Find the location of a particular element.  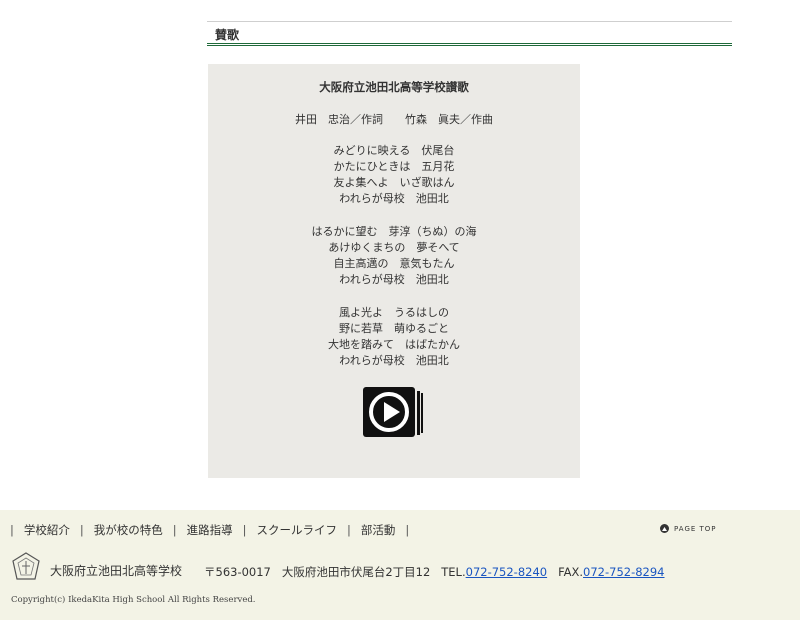

footer-link-school-life: スクールライフ is located at coordinates (297, 530).